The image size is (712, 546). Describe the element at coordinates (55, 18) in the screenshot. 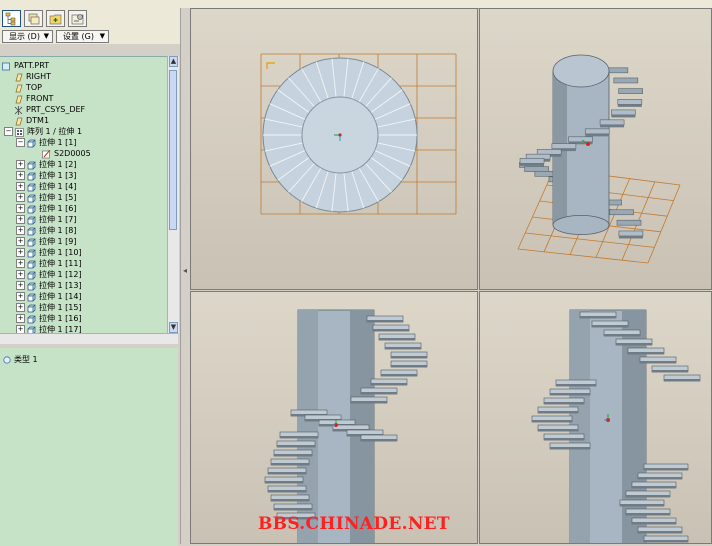

I see `favorites-tab` at that location.